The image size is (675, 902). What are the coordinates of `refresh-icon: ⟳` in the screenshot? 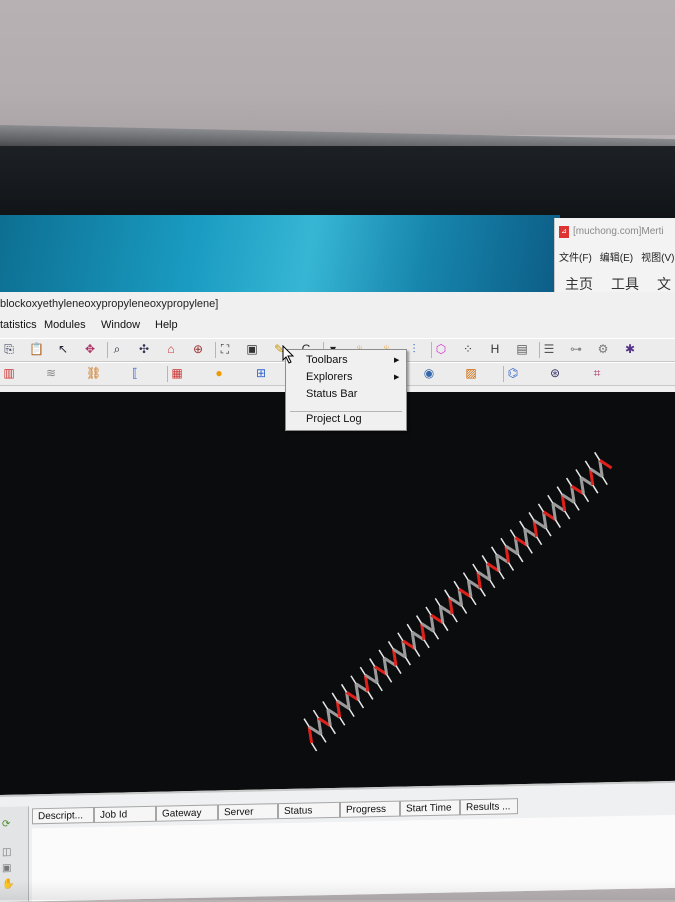 It's located at (8, 825).